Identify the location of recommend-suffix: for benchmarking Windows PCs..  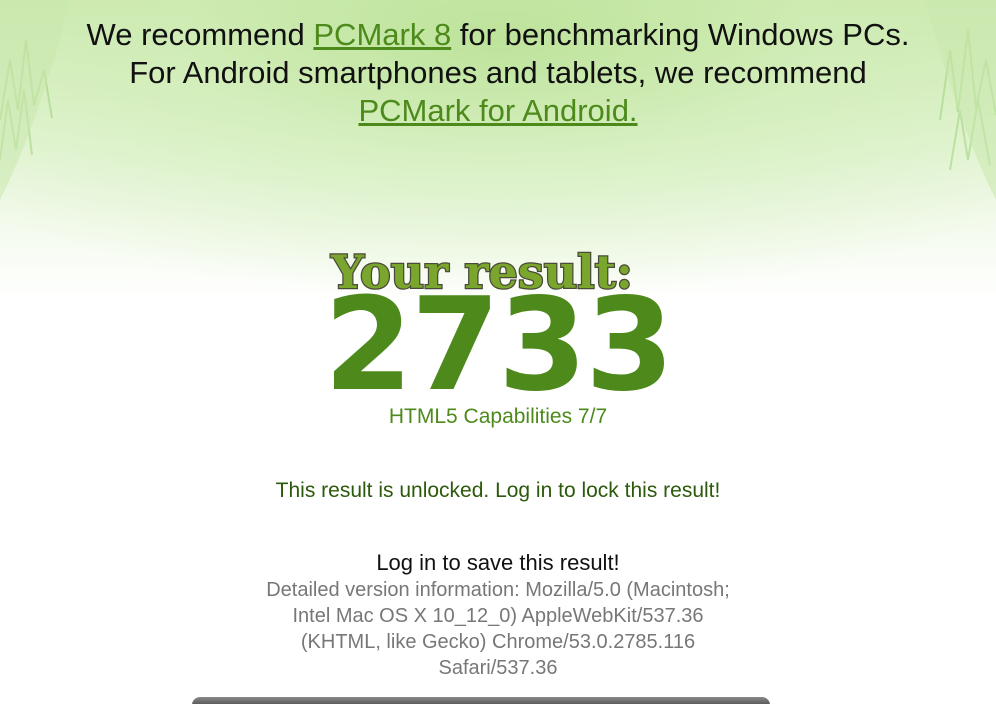
(680, 34).